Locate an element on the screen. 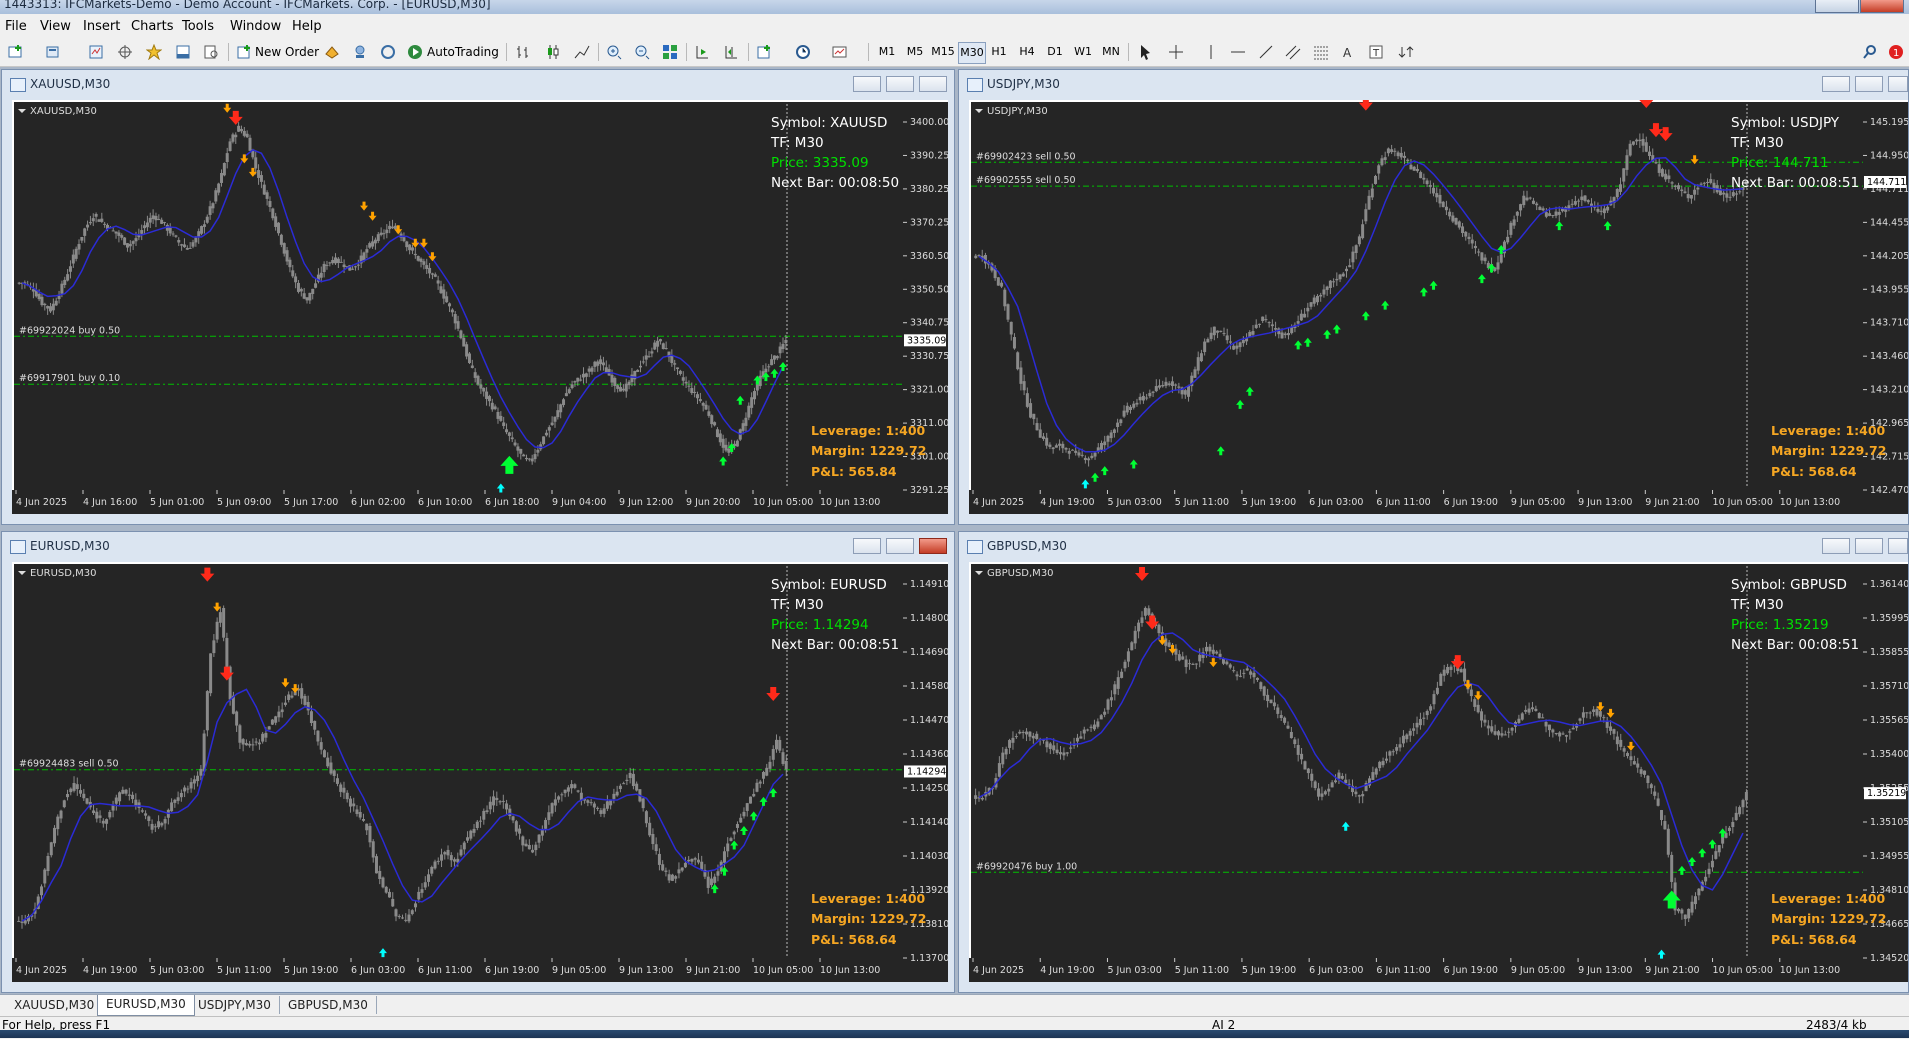 Image resolution: width=1909 pixels, height=1039 pixels. market-watch-icon is located at coordinates (96, 52).